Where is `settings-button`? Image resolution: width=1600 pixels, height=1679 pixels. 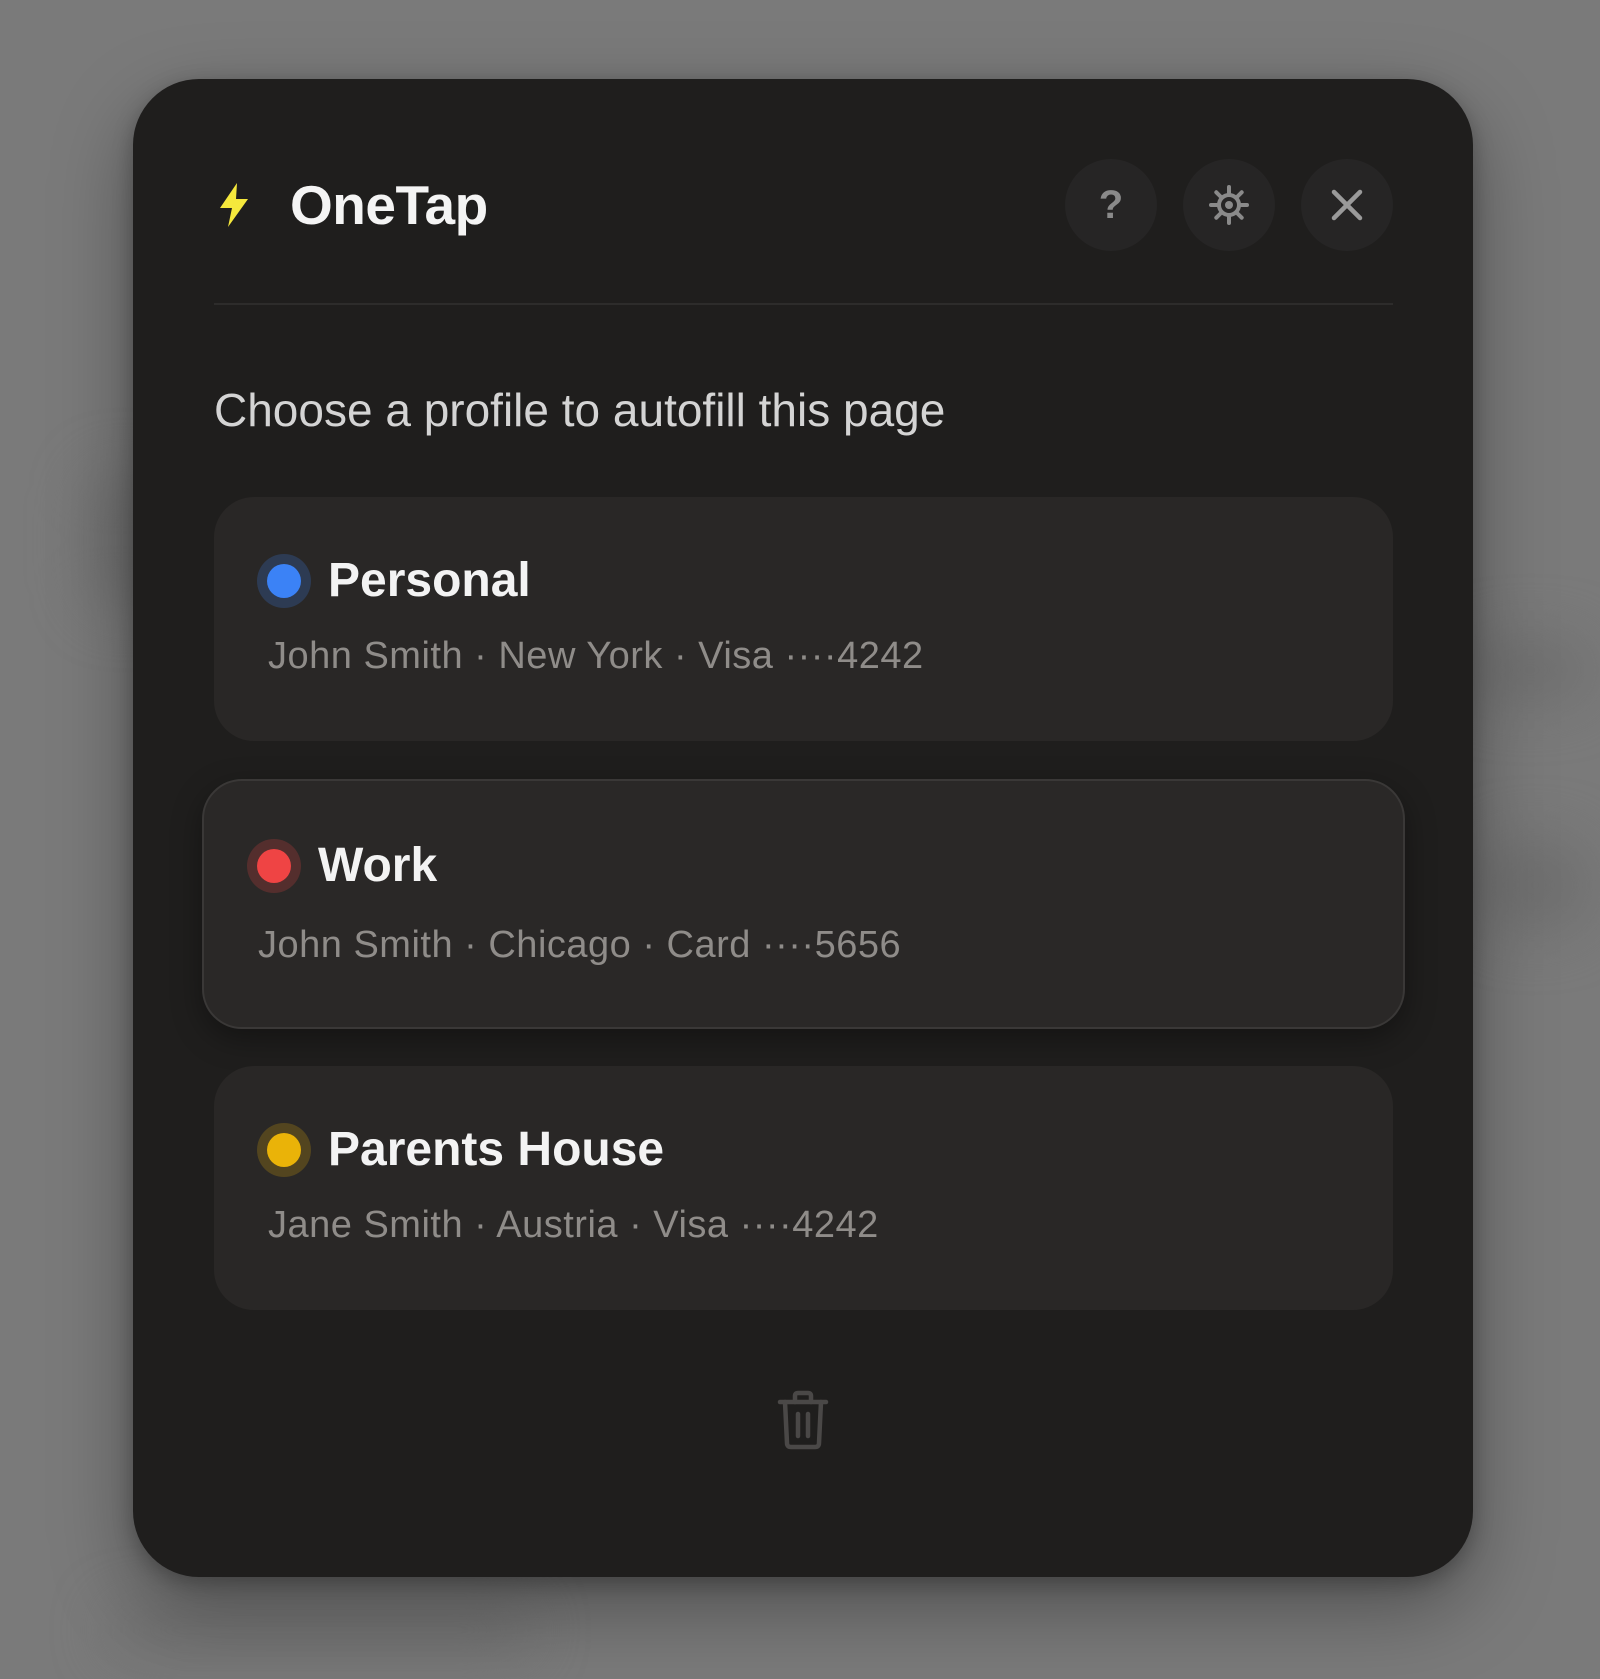 settings-button is located at coordinates (1229, 205).